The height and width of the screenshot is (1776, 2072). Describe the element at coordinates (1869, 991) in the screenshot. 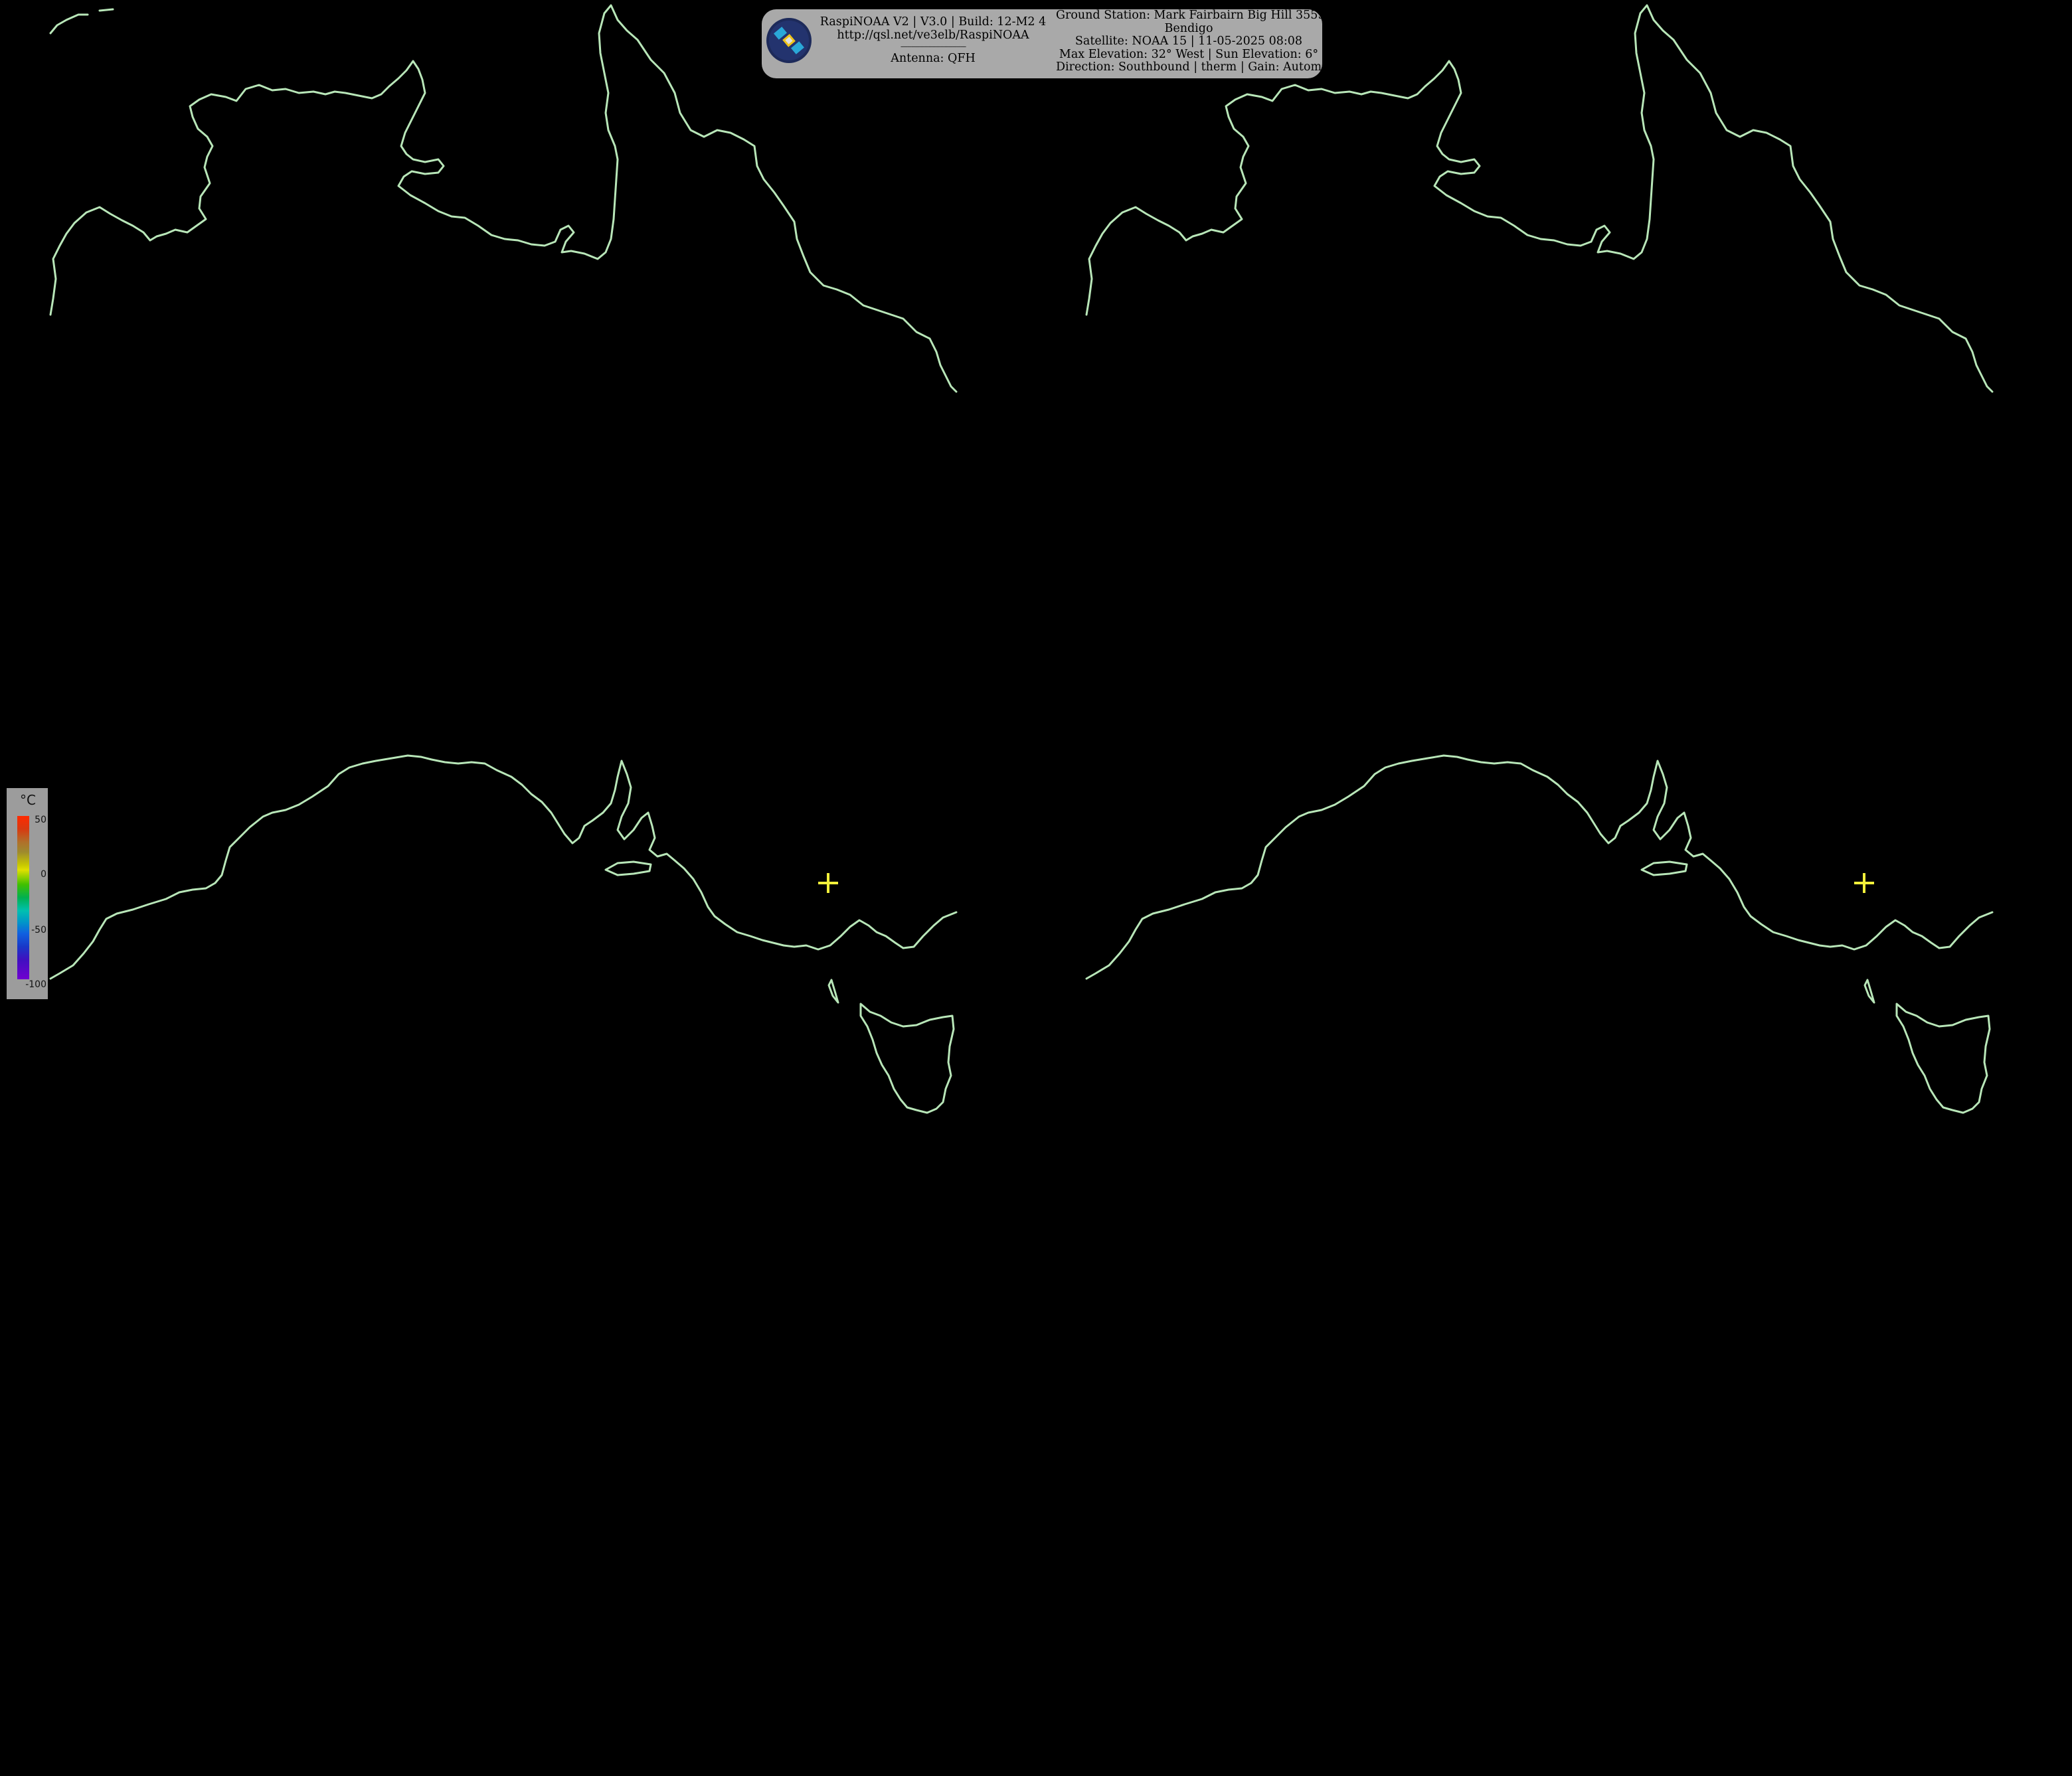

I see `coastline-king-island-right` at that location.